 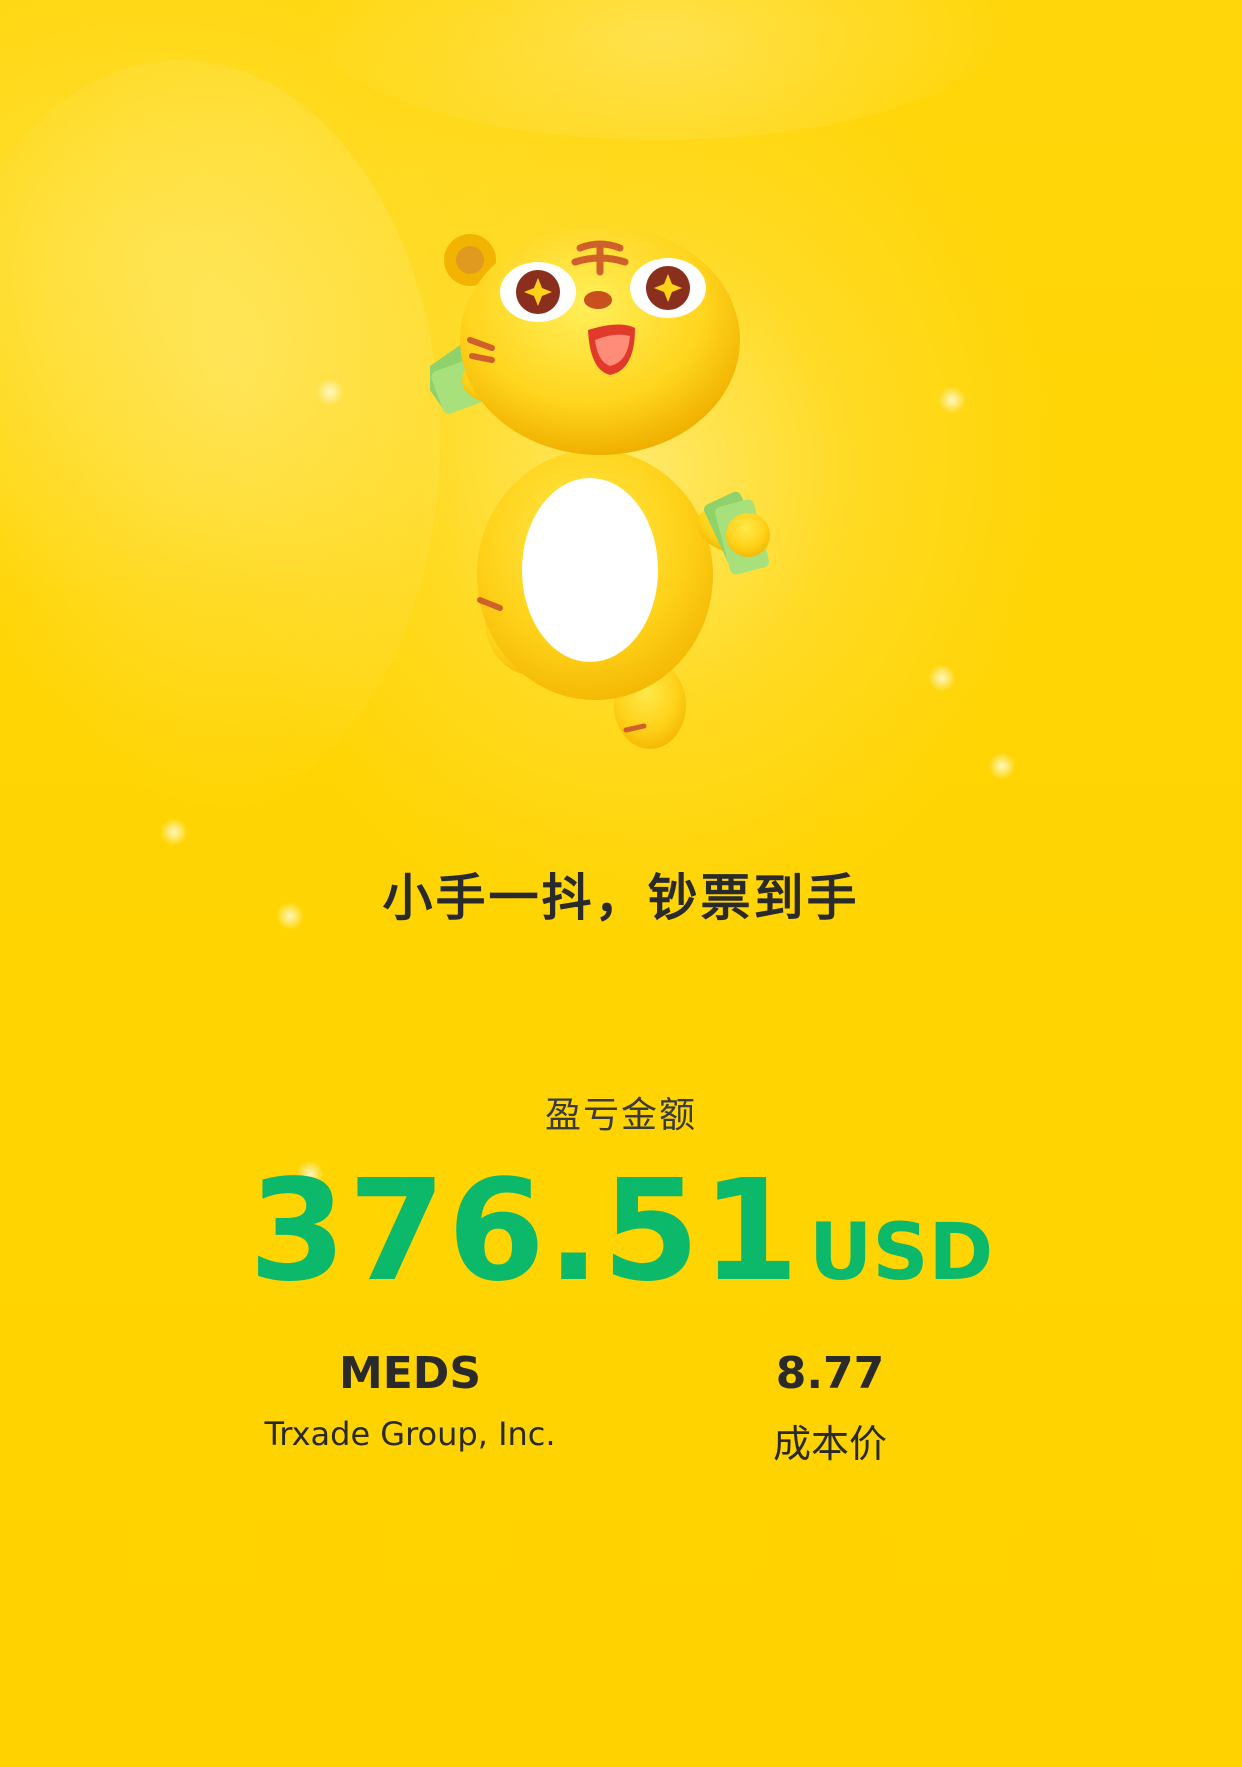 I want to click on pnl-label: 盈亏金额, so click(x=620, y=1115).